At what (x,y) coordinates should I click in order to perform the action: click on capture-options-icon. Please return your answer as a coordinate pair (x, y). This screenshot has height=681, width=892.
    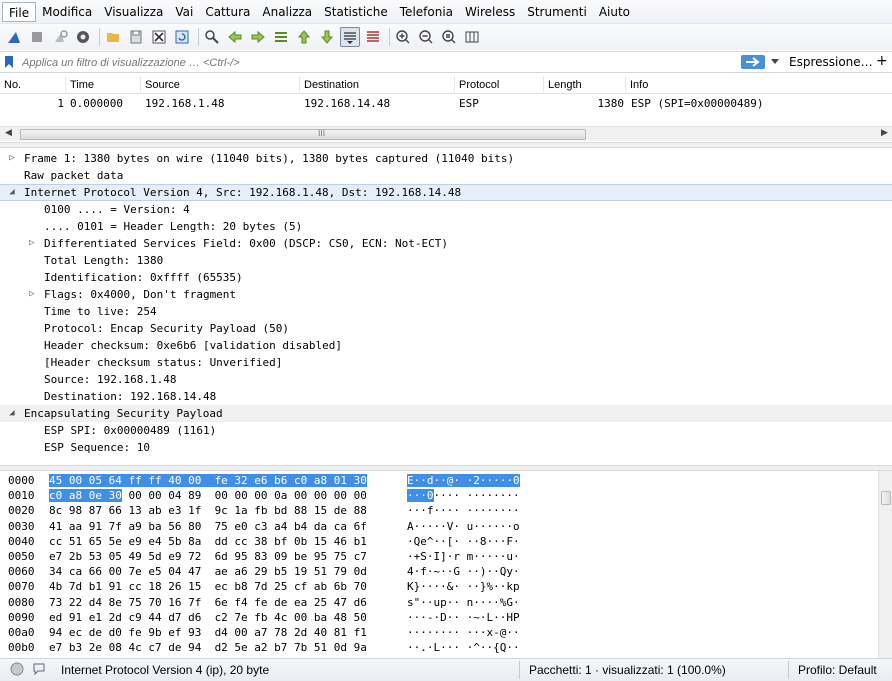
    Looking at the image, I should click on (83, 37).